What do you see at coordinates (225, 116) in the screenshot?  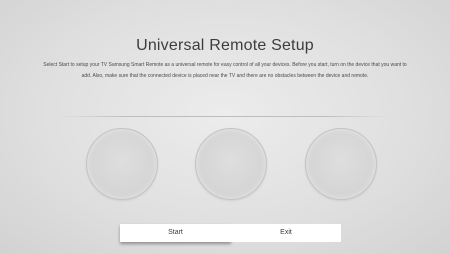 I see `divider` at bounding box center [225, 116].